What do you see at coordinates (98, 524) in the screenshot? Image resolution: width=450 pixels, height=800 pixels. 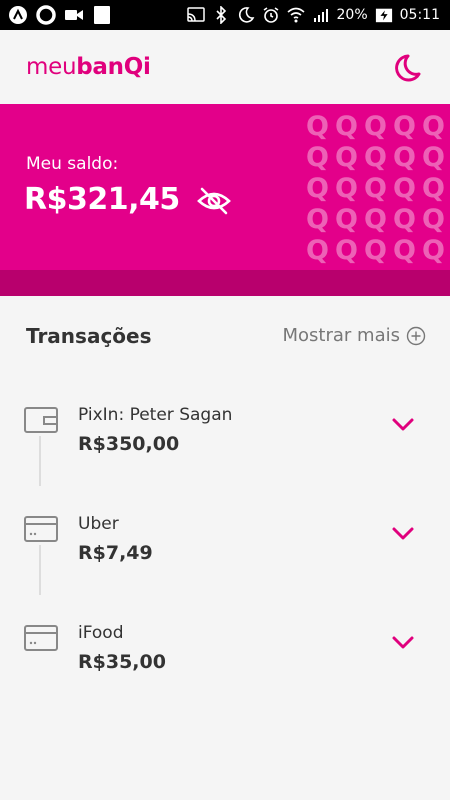 I see `transaction-name: Uber` at bounding box center [98, 524].